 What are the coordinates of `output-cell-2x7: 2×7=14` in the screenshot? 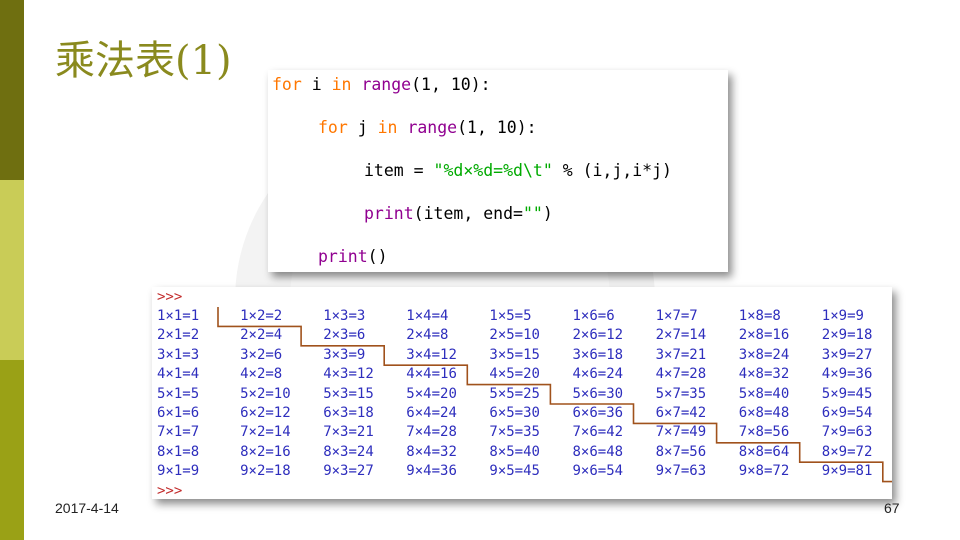 It's located at (681, 335).